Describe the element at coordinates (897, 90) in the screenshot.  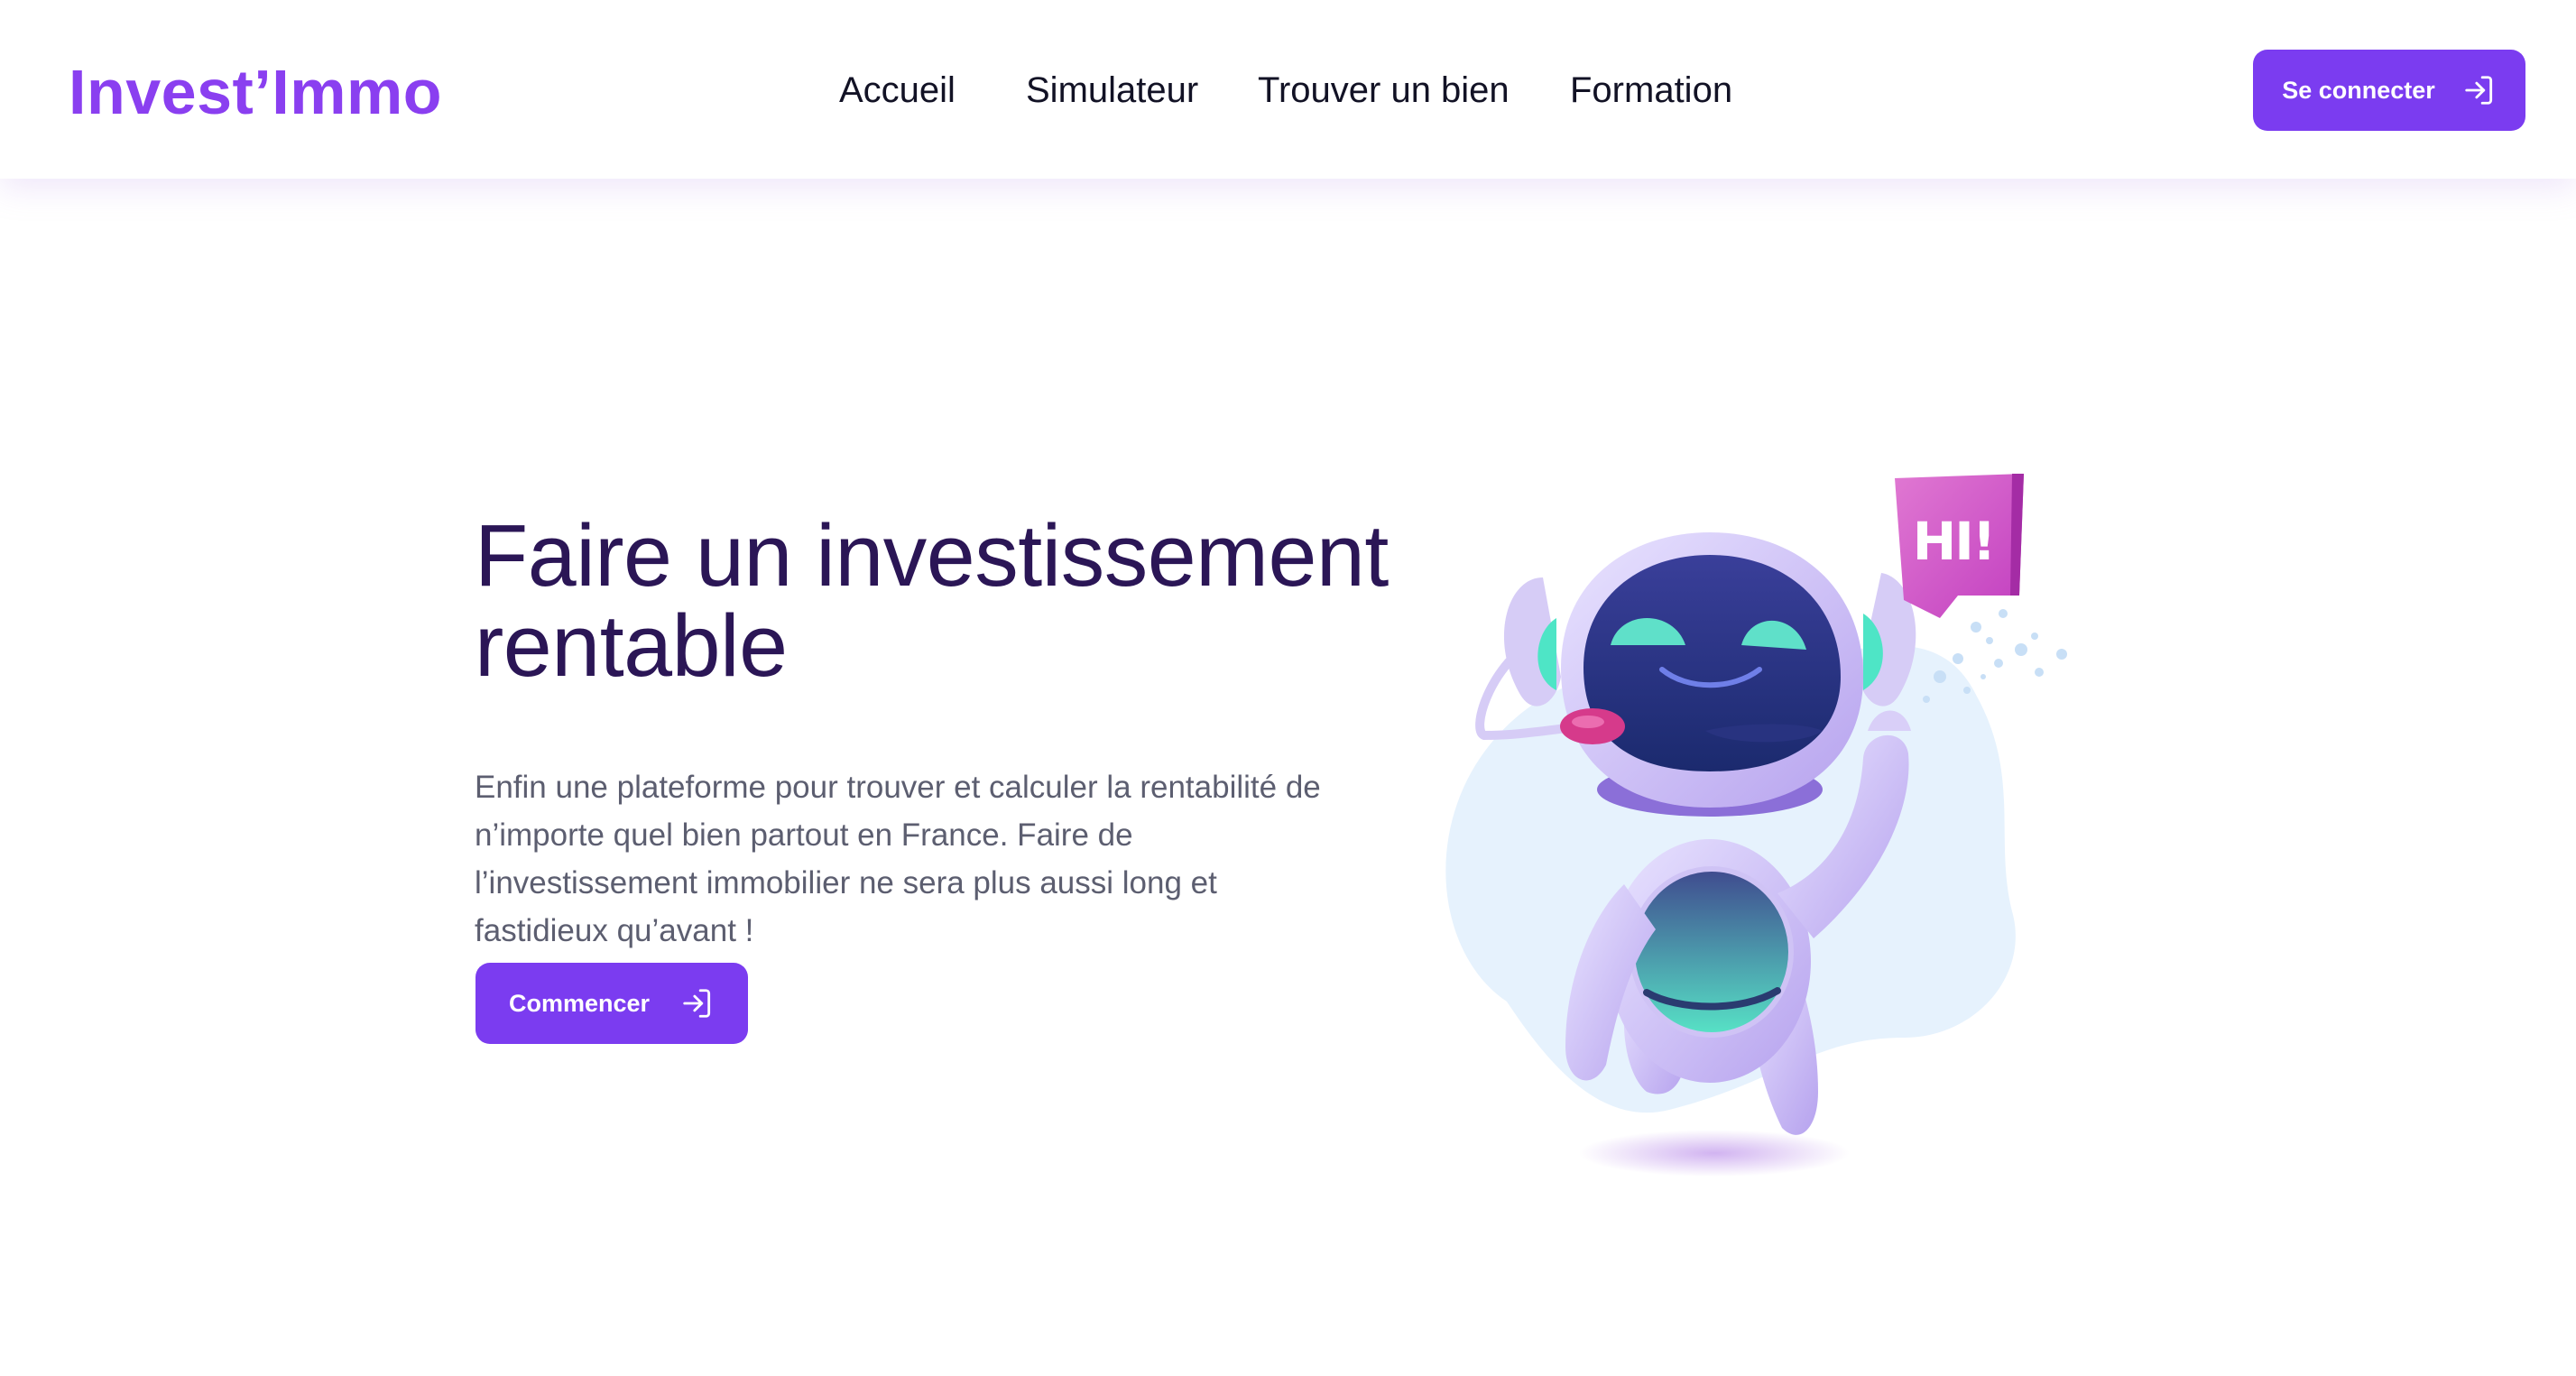
I see `nav-item-accueil: Accueil` at that location.